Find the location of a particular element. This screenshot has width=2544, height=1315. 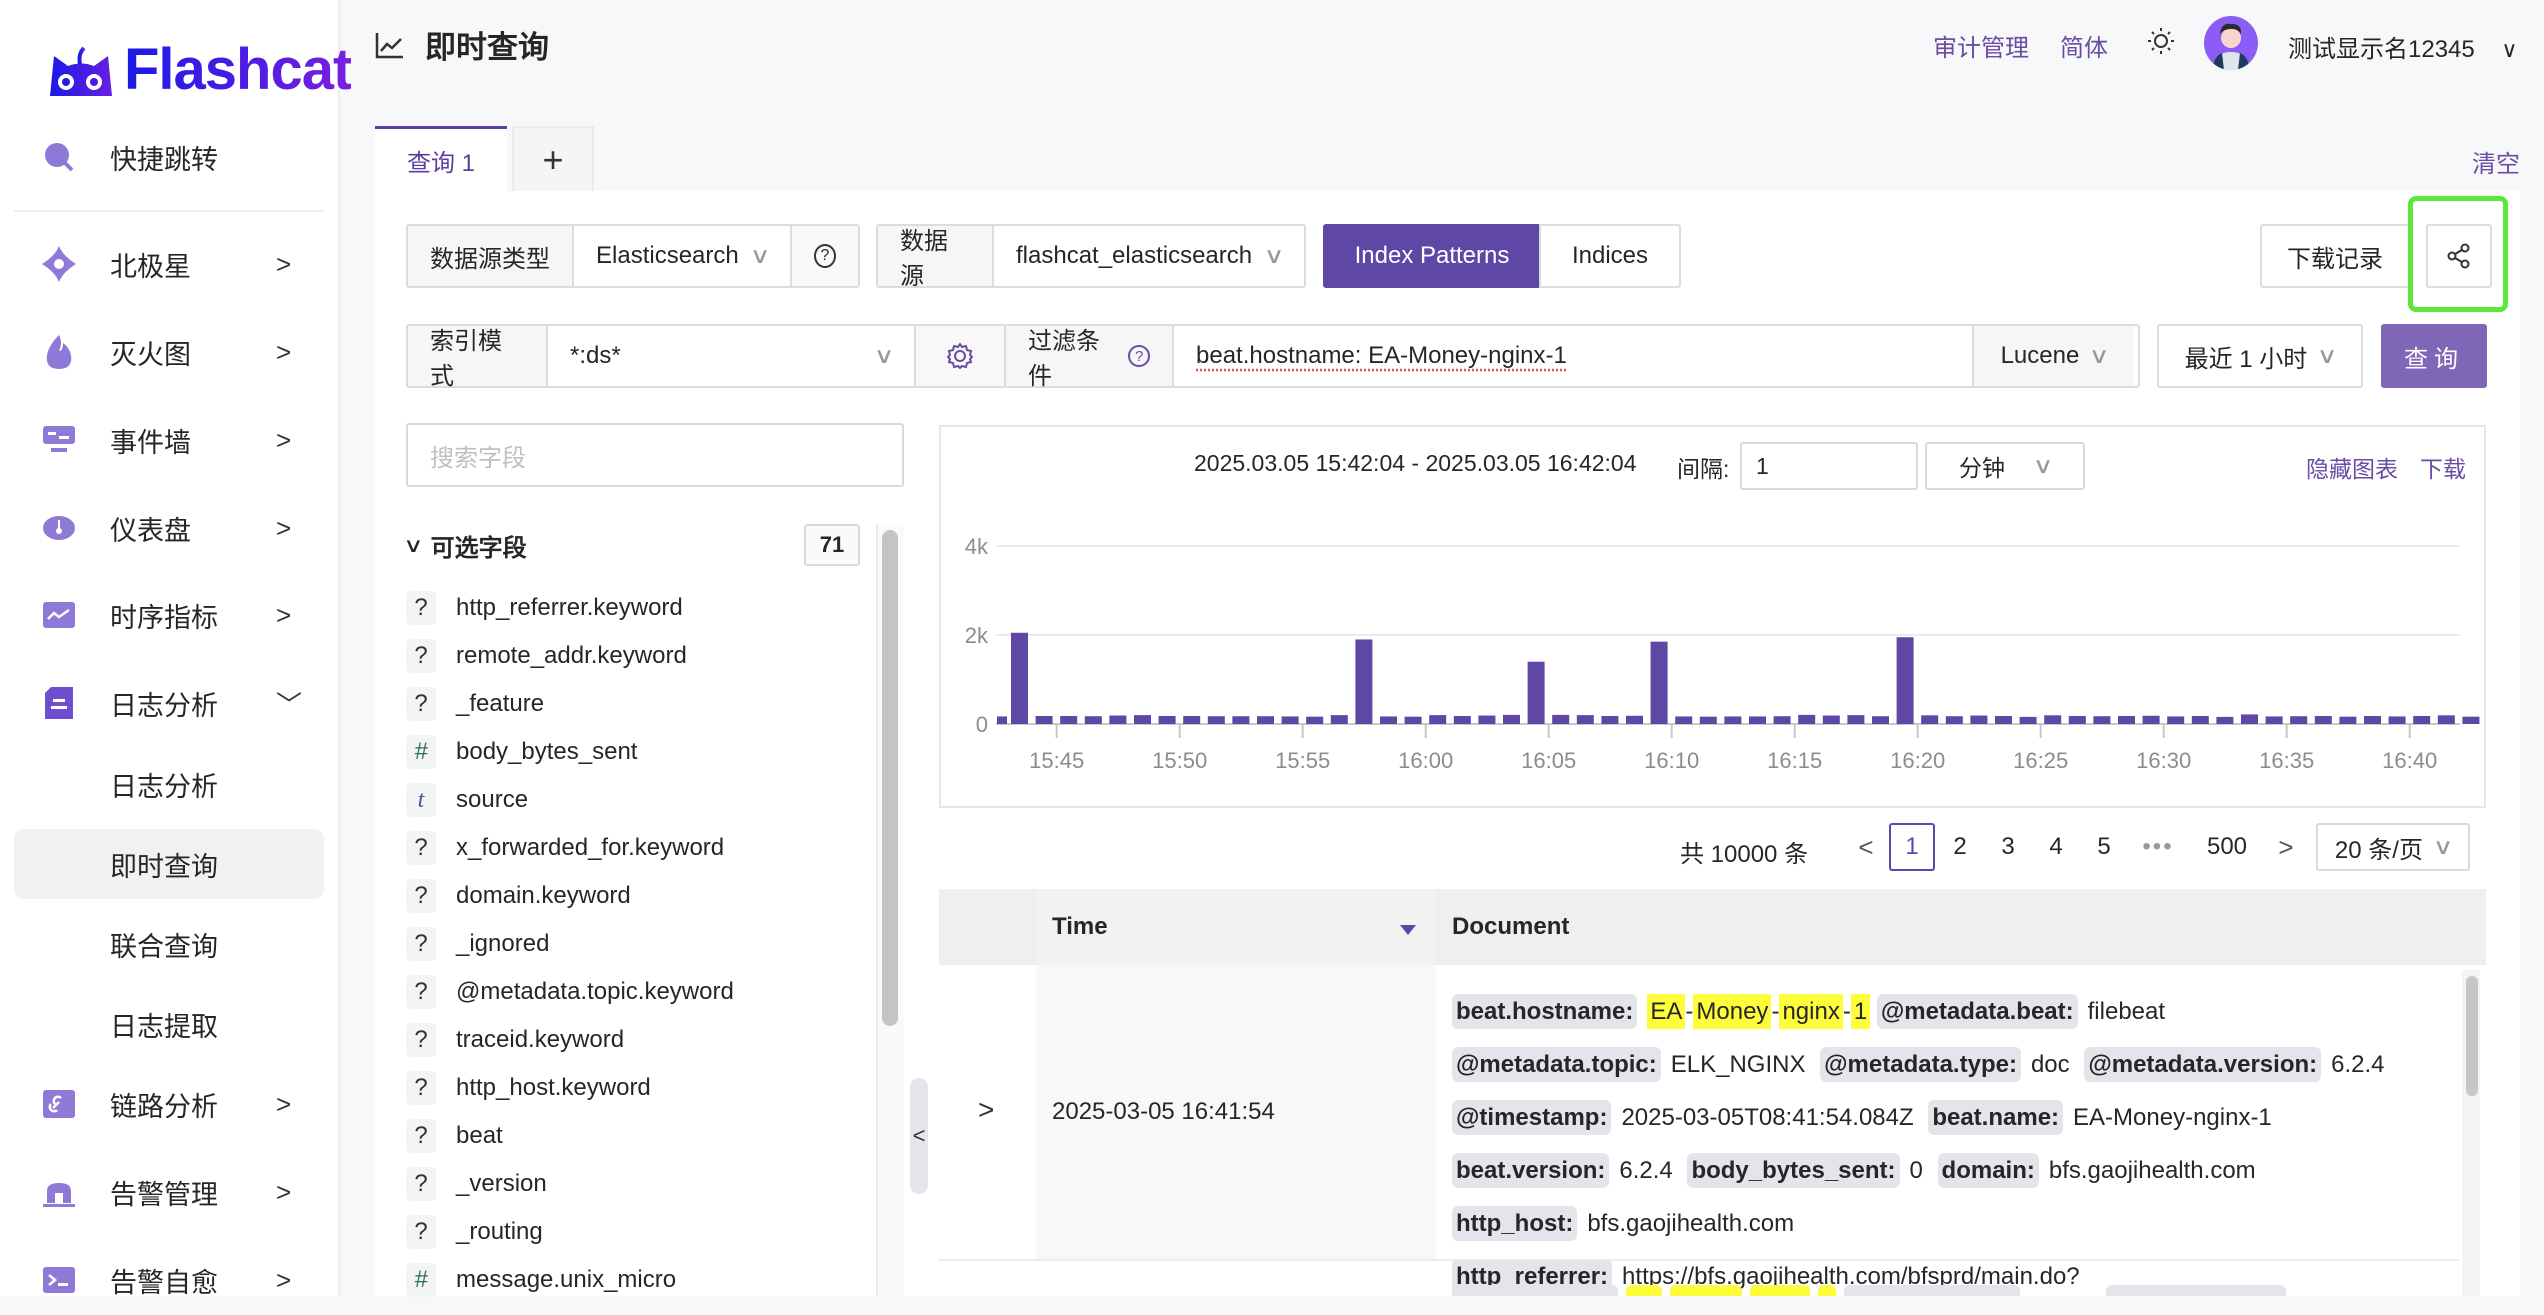

theme-toggle is located at coordinates (2161, 43).